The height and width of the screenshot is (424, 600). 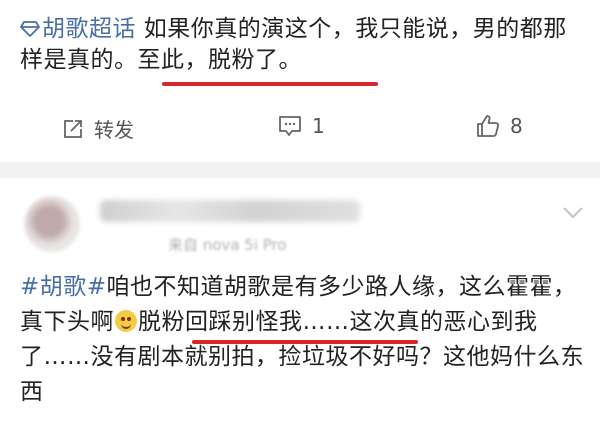 What do you see at coordinates (227, 245) in the screenshot?
I see `post-meta: 来自 nova 5i Pro` at bounding box center [227, 245].